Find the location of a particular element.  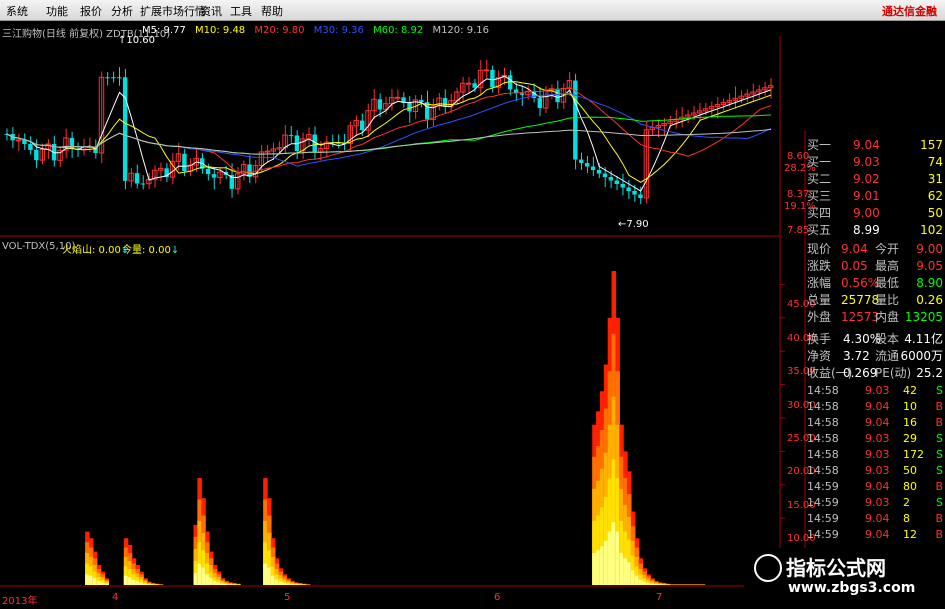

tick-volume: 10 is located at coordinates (910, 406).